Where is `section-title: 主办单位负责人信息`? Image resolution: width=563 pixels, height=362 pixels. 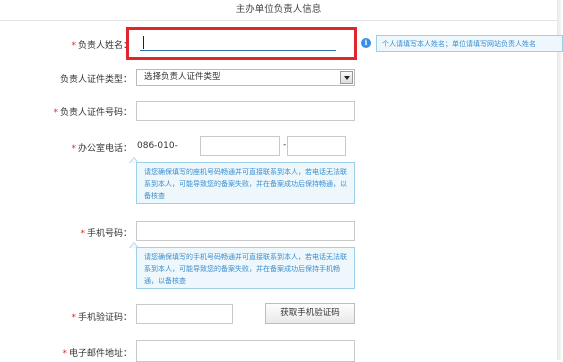 section-title: 主办单位负责人信息 is located at coordinates (278, 10).